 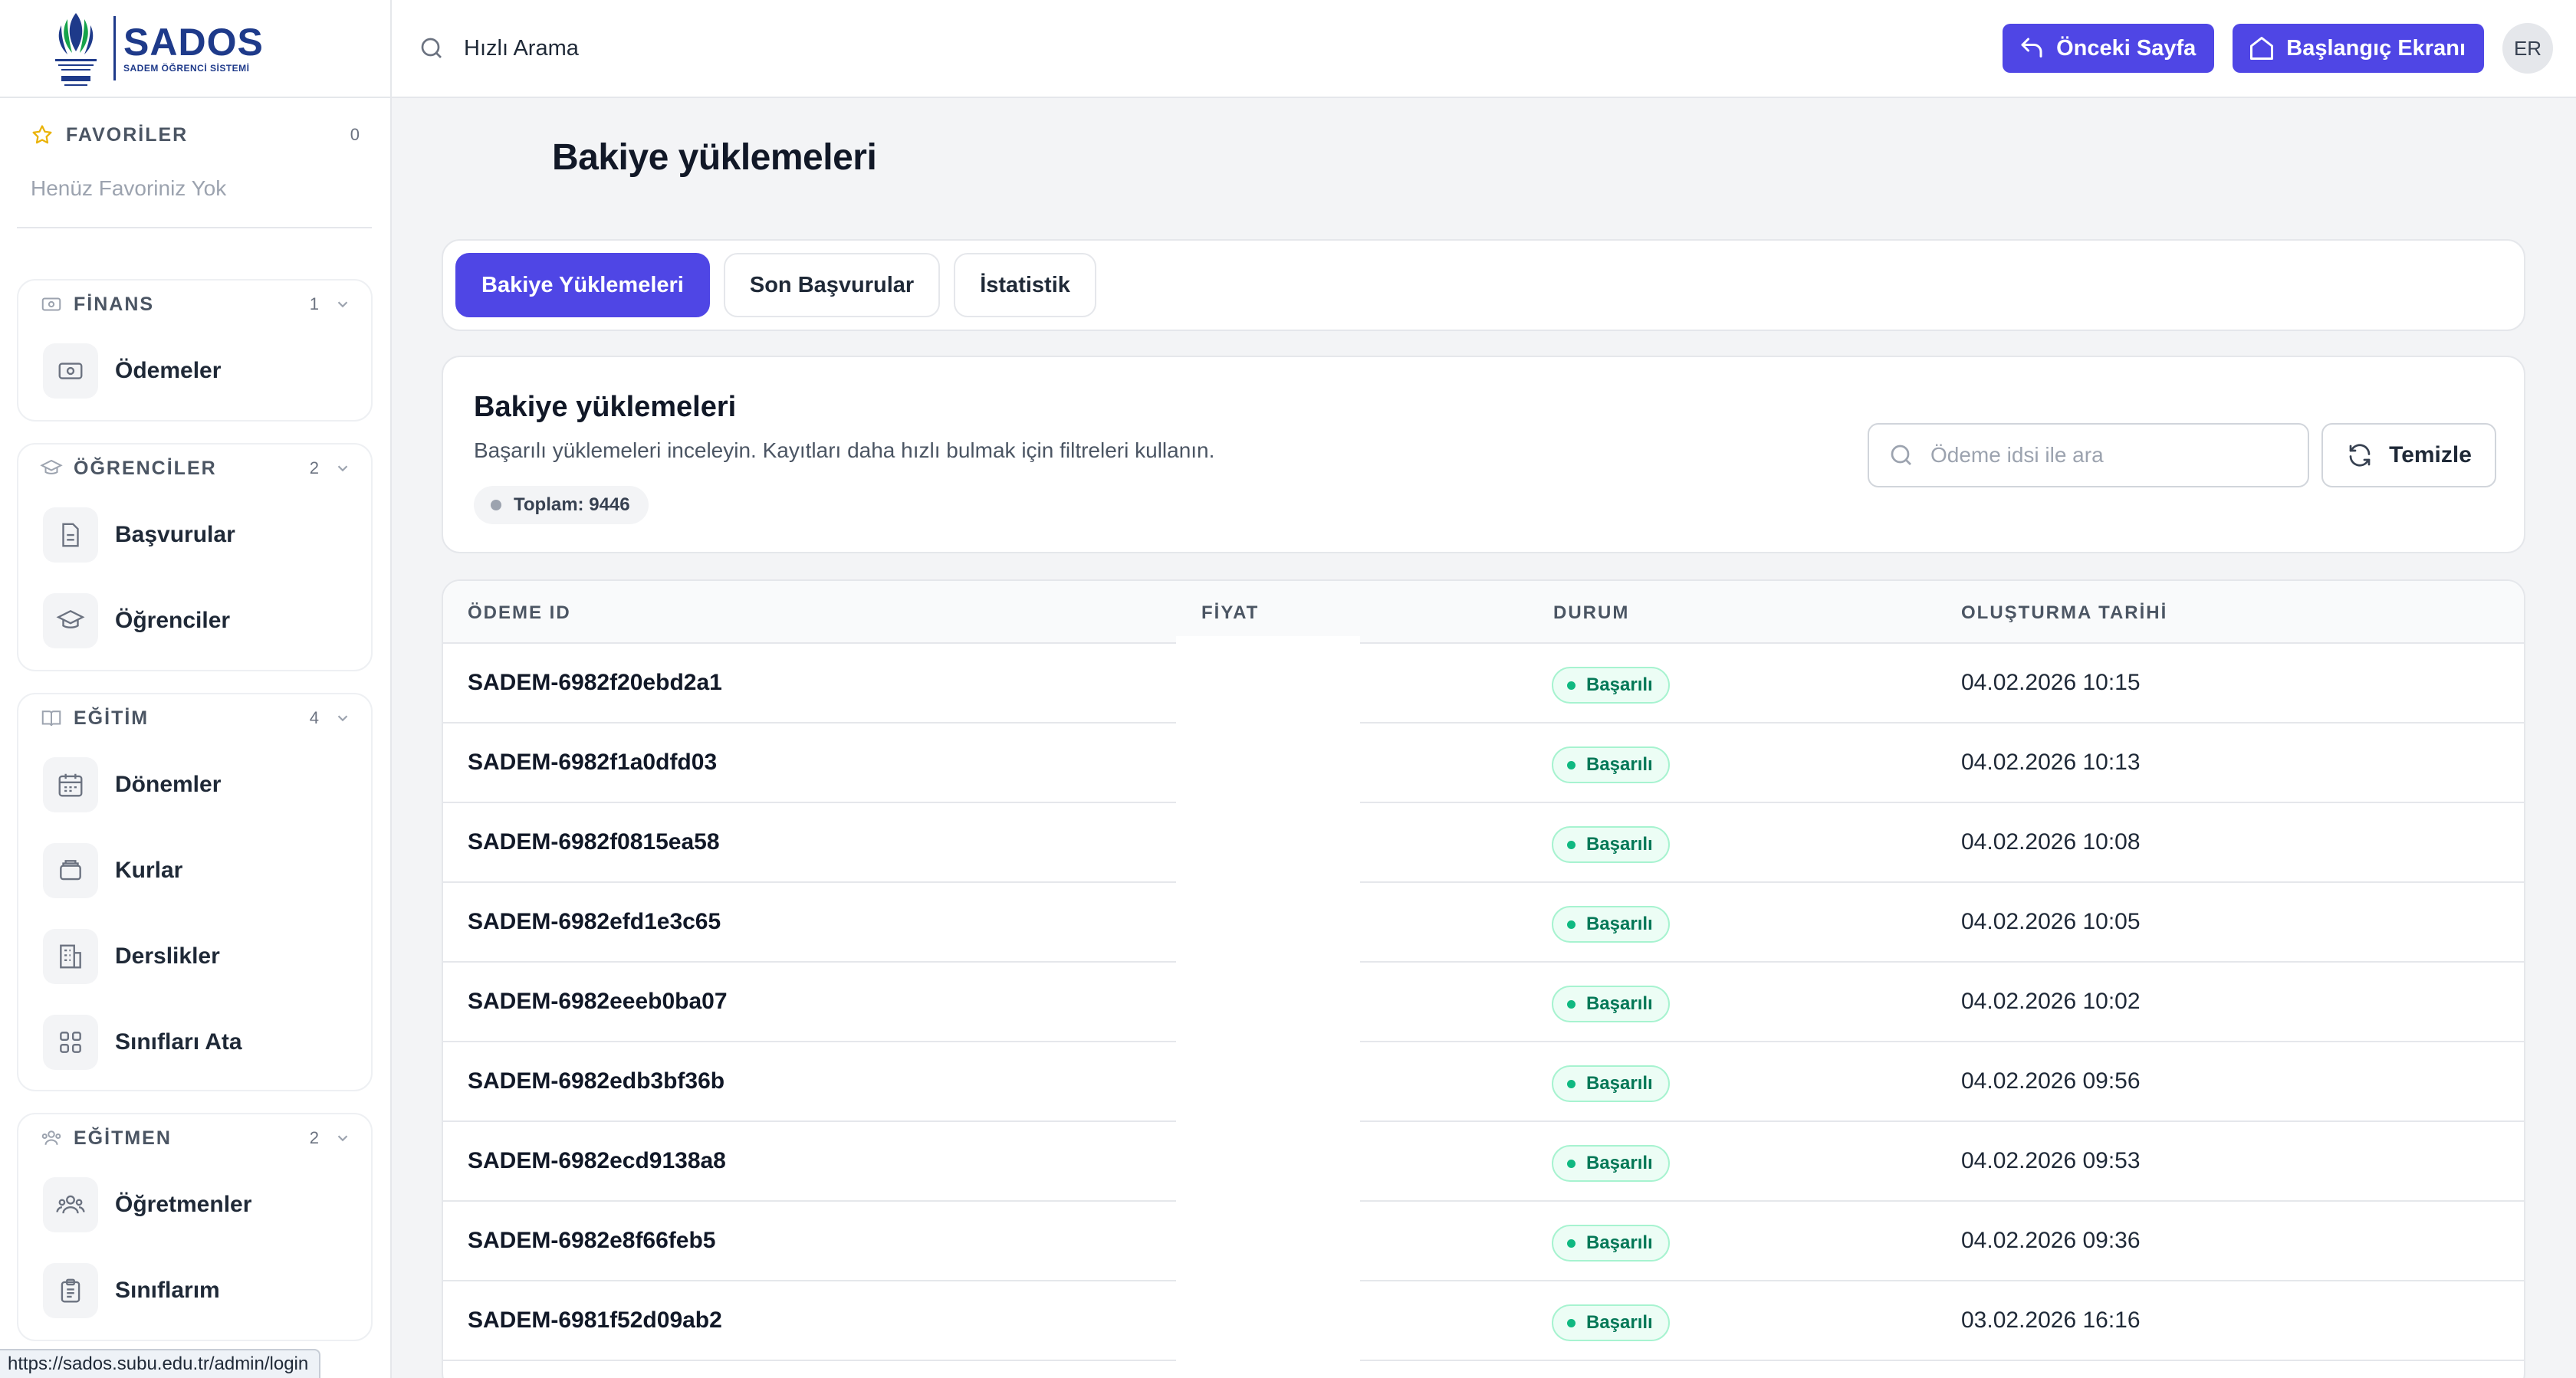 I want to click on sidebar-item-siniflari-ata: Sınıfları Ata, so click(x=195, y=1042).